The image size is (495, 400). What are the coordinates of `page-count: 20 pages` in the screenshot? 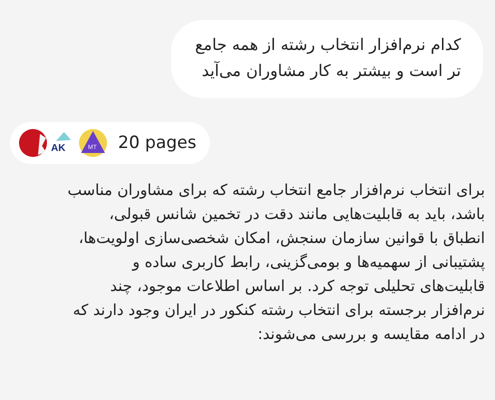 It's located at (157, 143).